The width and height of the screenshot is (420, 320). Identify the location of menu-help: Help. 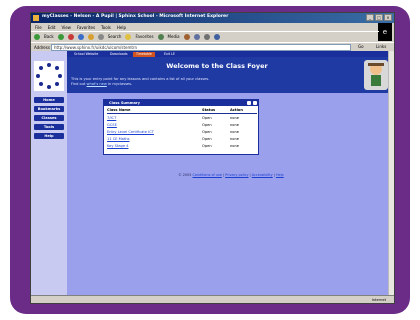
(121, 27).